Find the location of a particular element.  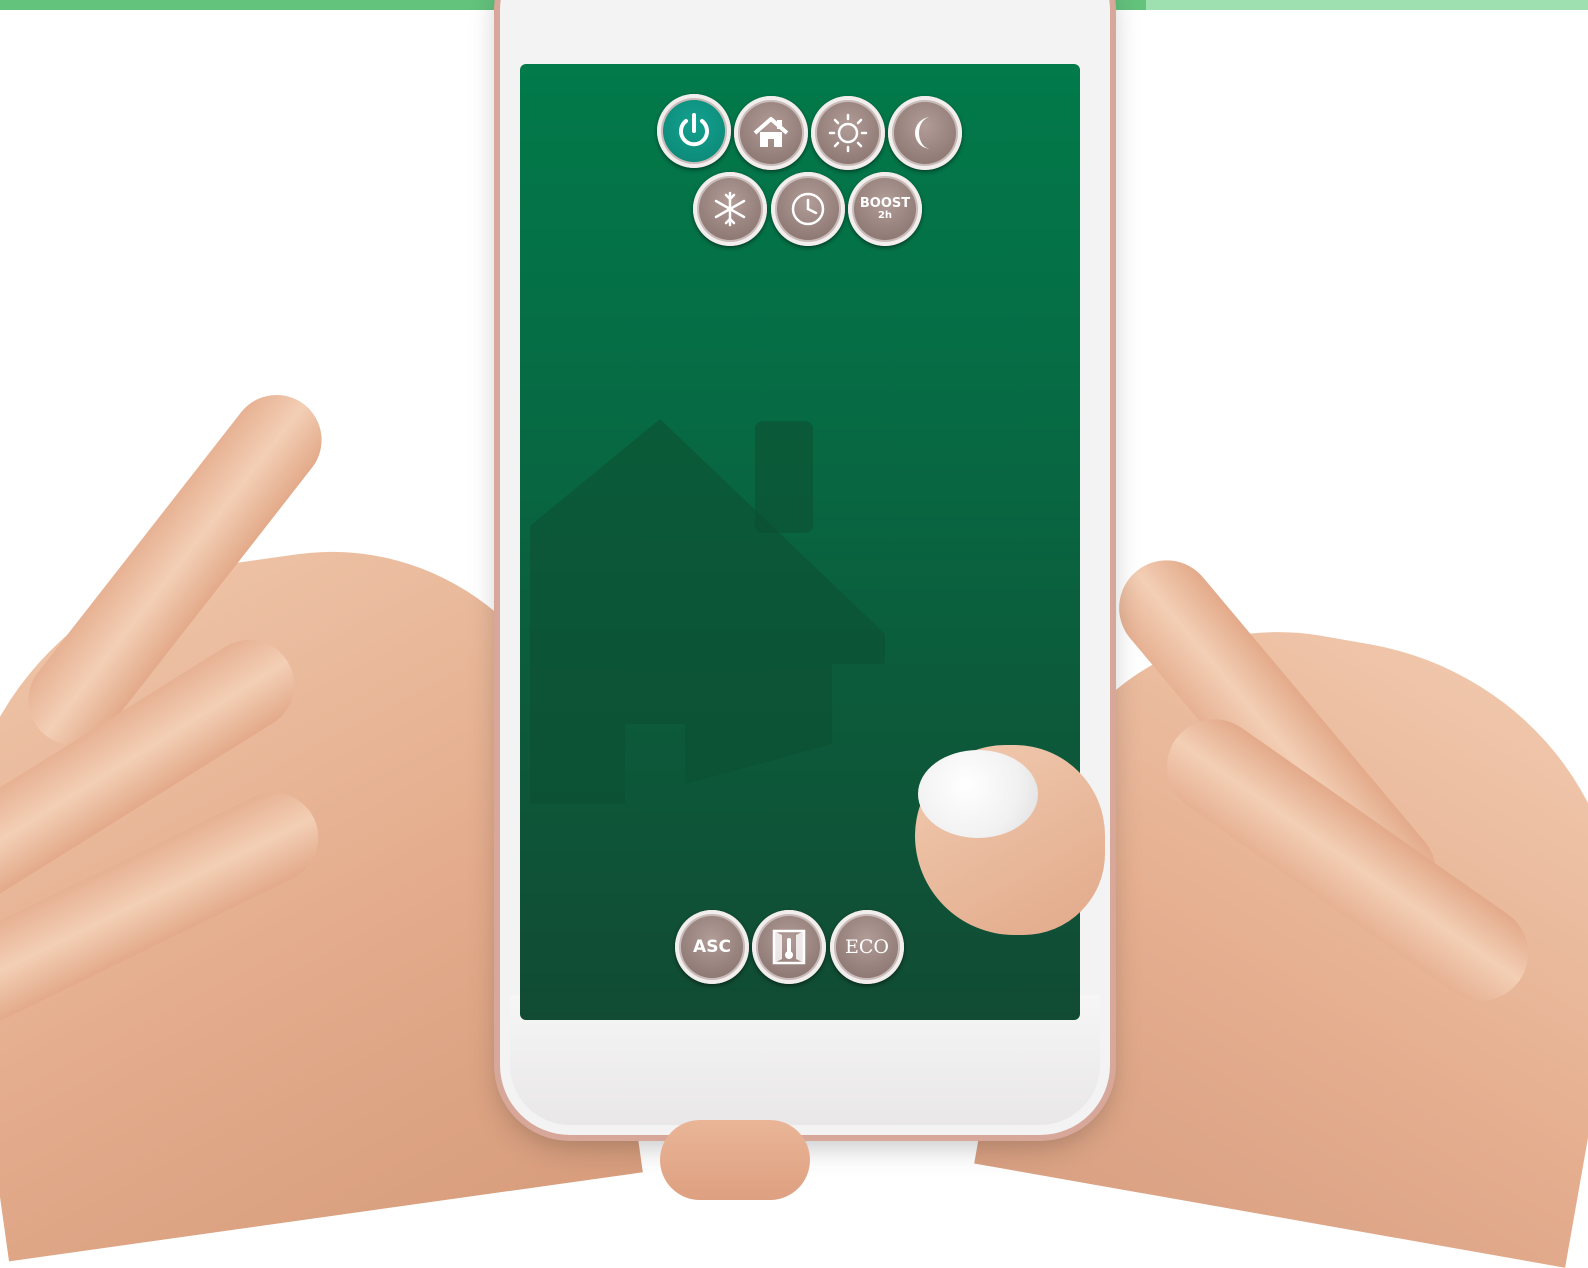

asc-label: ASC is located at coordinates (712, 946).